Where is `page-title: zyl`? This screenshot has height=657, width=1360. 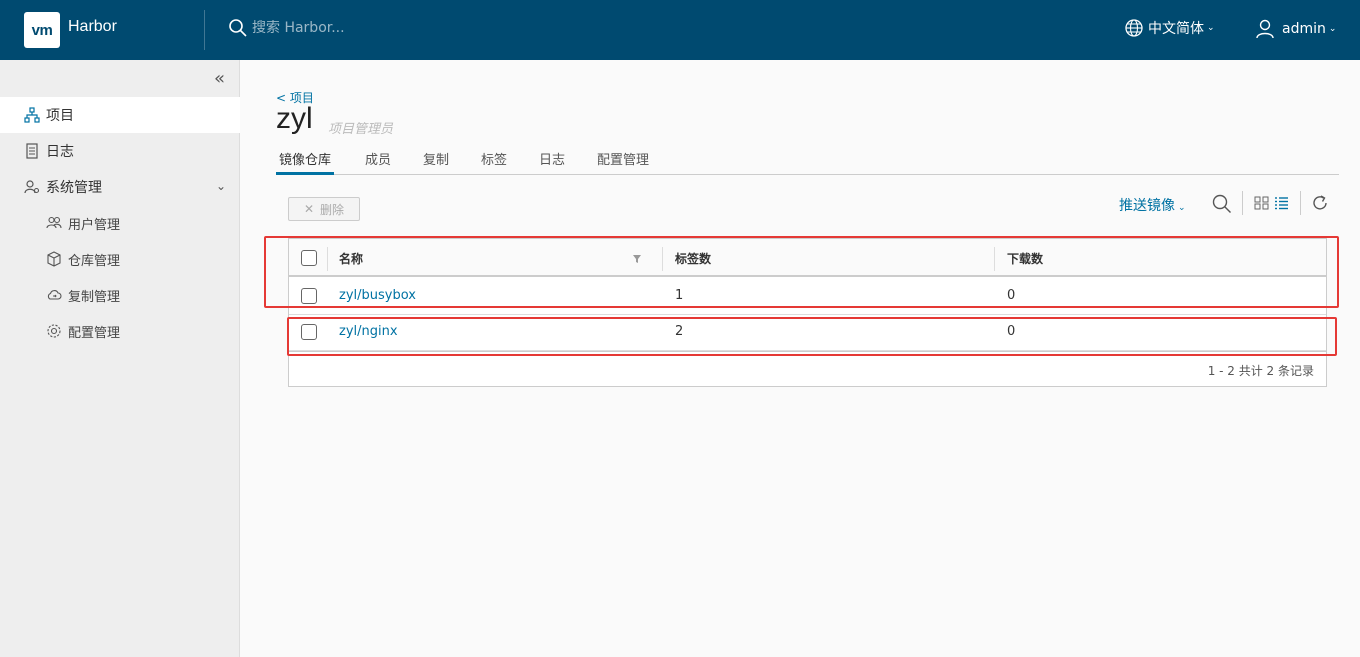 page-title: zyl is located at coordinates (294, 118).